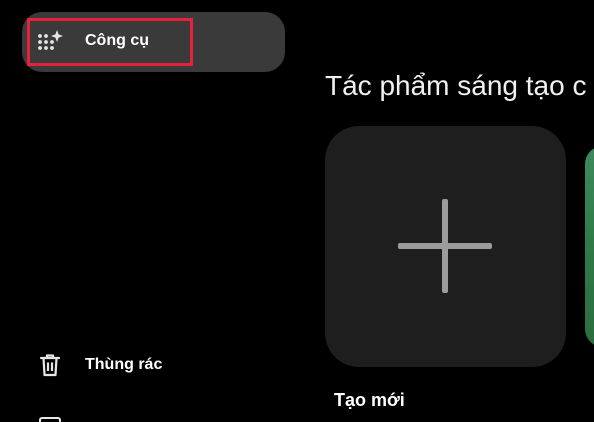 Image resolution: width=594 pixels, height=422 pixels. Describe the element at coordinates (124, 364) in the screenshot. I see `sidebar-item-label: Thùng rác` at that location.